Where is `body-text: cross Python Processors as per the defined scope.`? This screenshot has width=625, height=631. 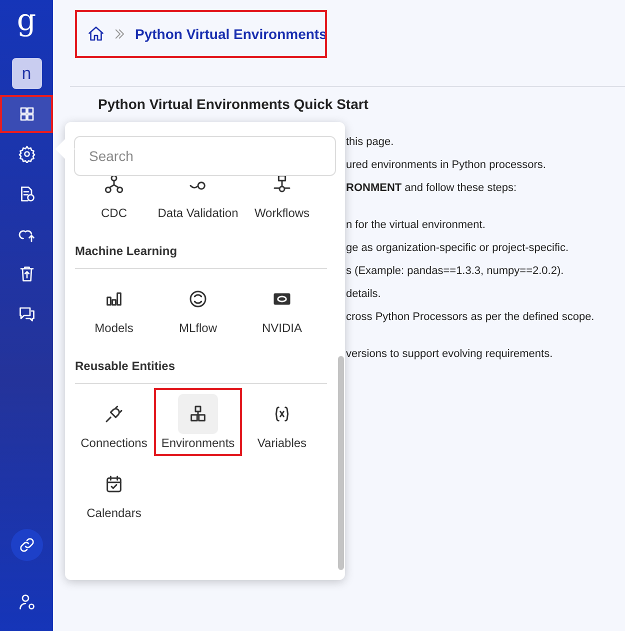
body-text: cross Python Processors as per the defined scope. is located at coordinates (471, 317).